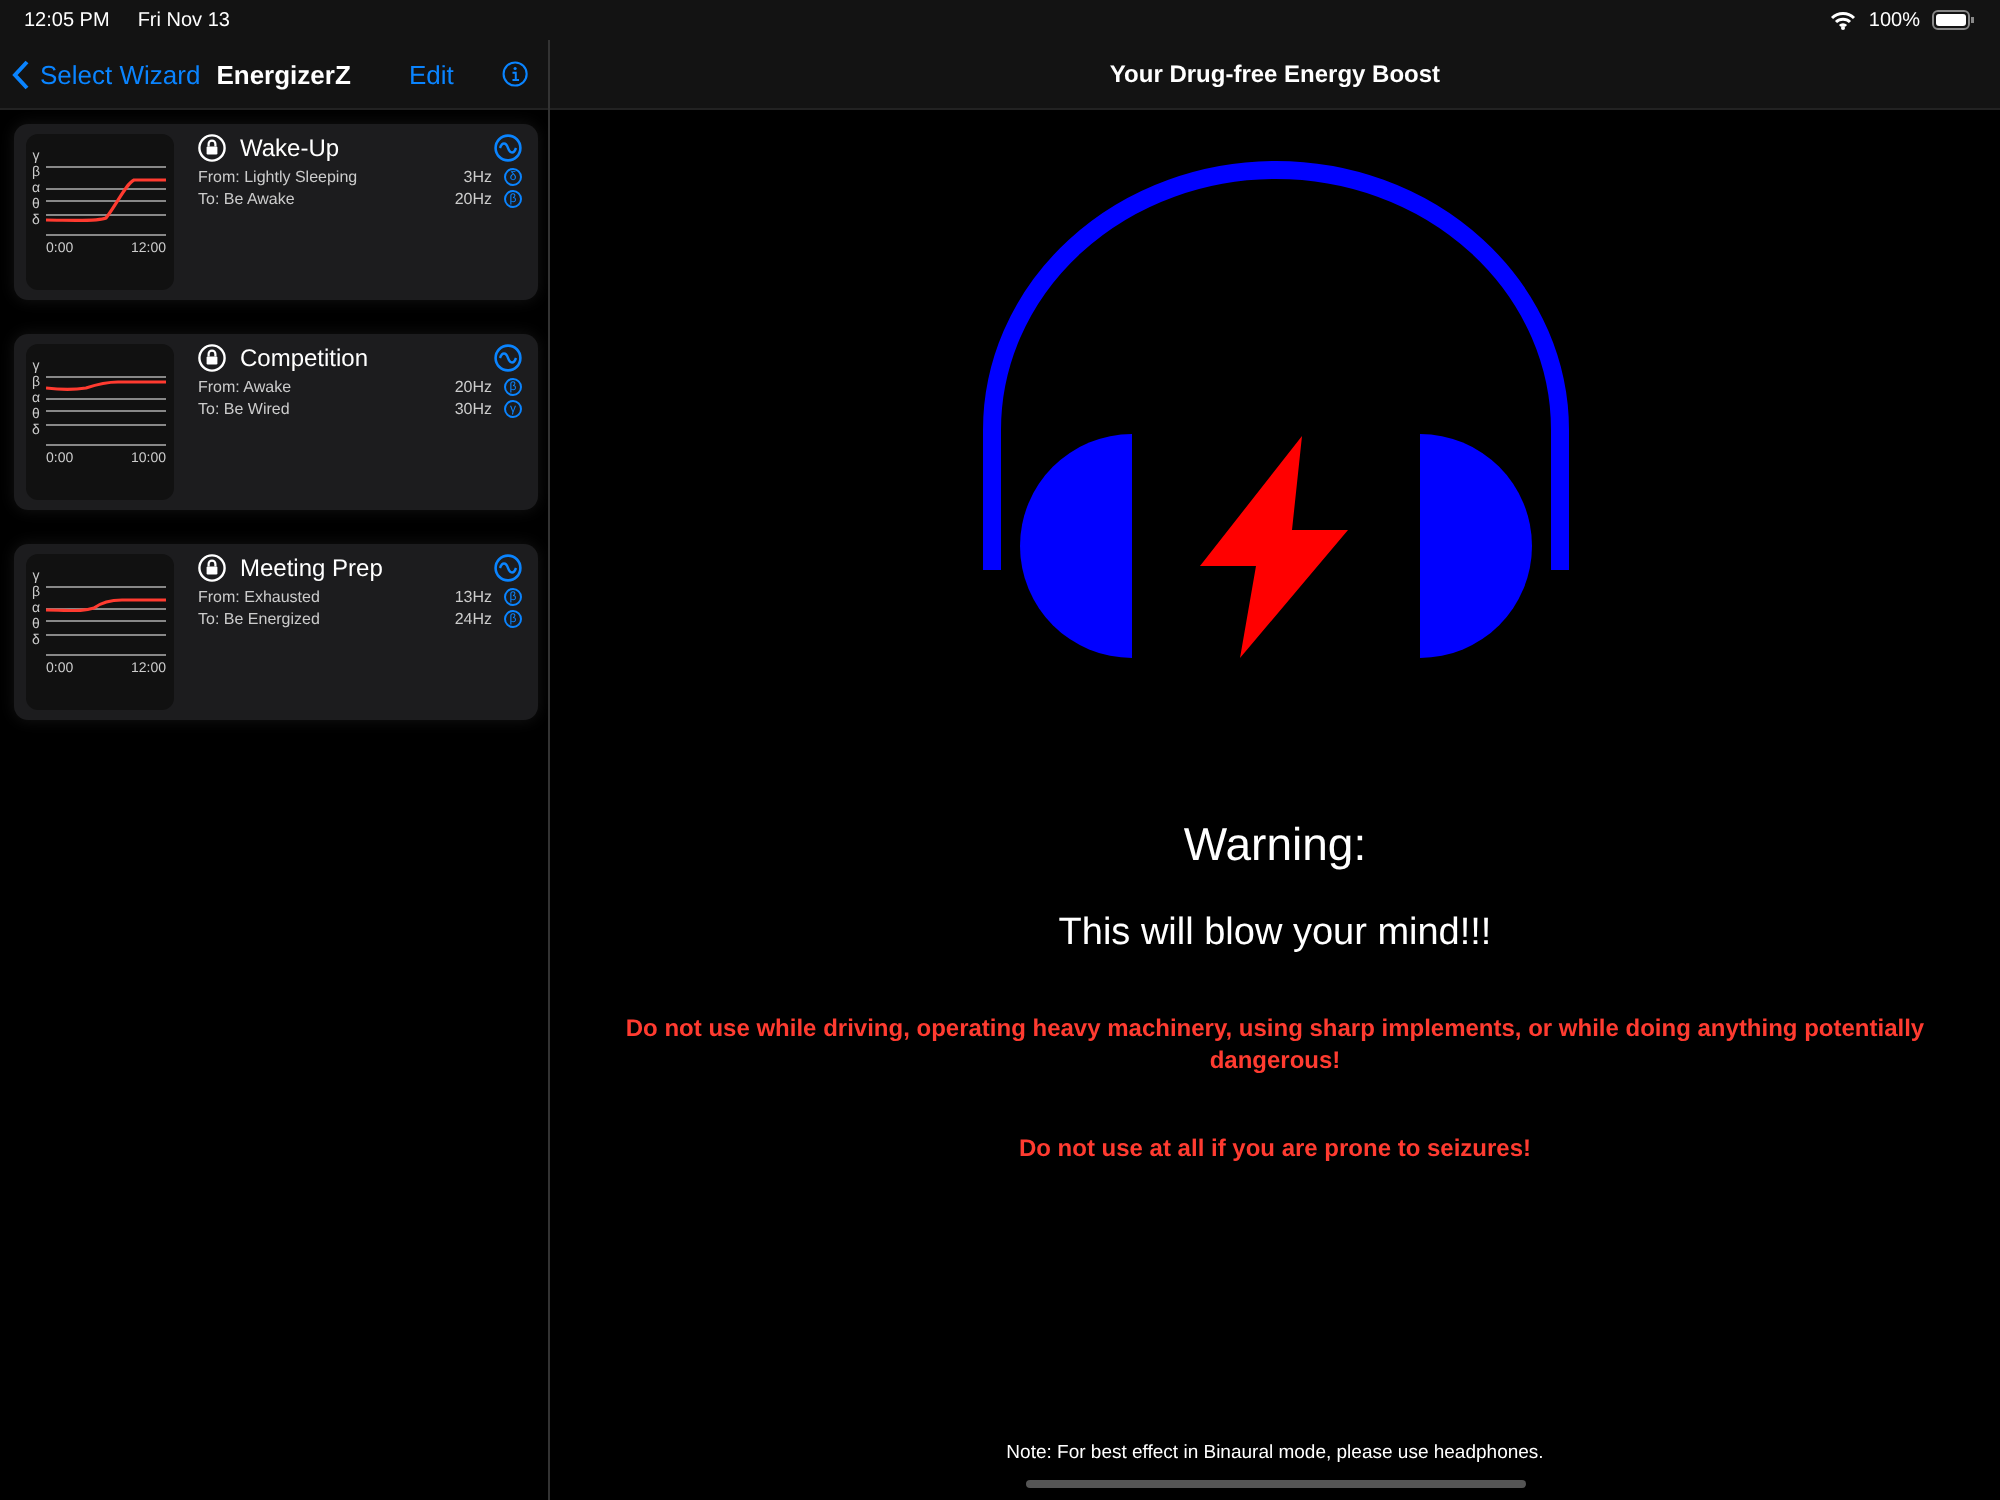 The width and height of the screenshot is (2000, 1500). I want to click on headphones-note: Note: For best effect in Binaural mode, please use headphones., so click(1275, 1453).